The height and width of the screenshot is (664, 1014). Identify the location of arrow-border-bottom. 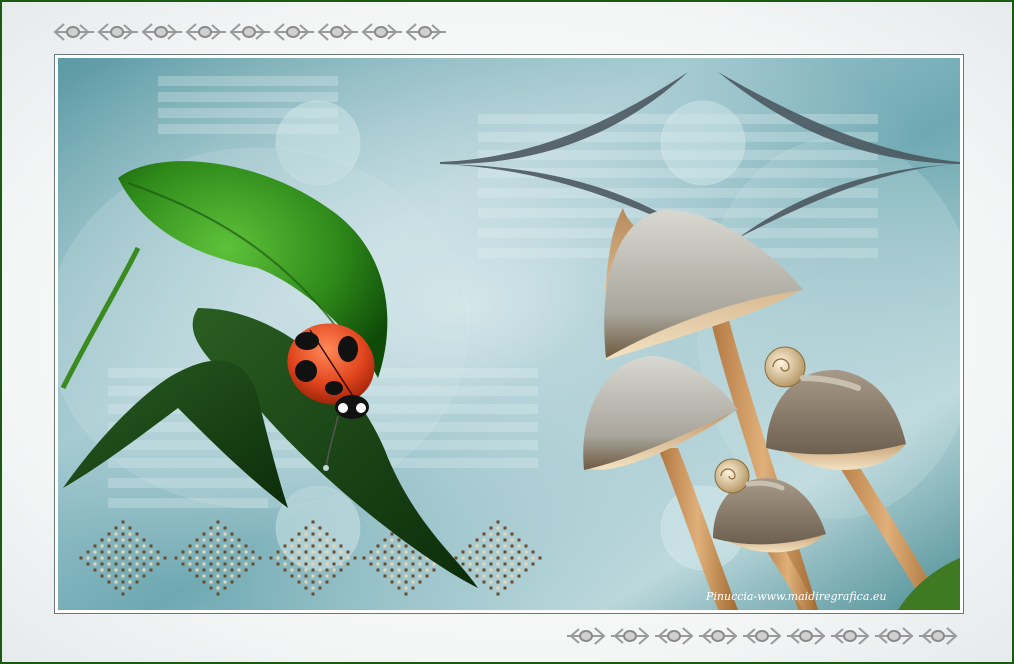
(762, 636).